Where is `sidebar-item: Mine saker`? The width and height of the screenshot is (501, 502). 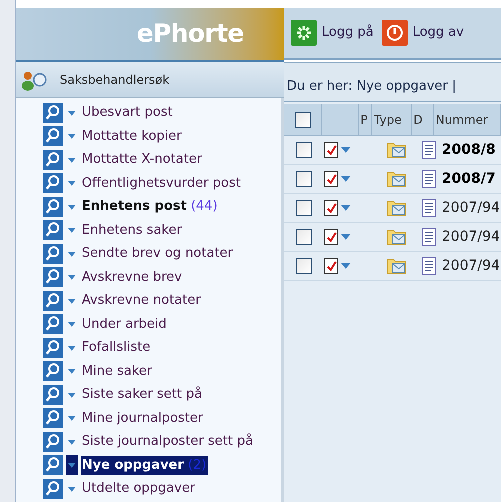 sidebar-item: Mine saker is located at coordinates (117, 371).